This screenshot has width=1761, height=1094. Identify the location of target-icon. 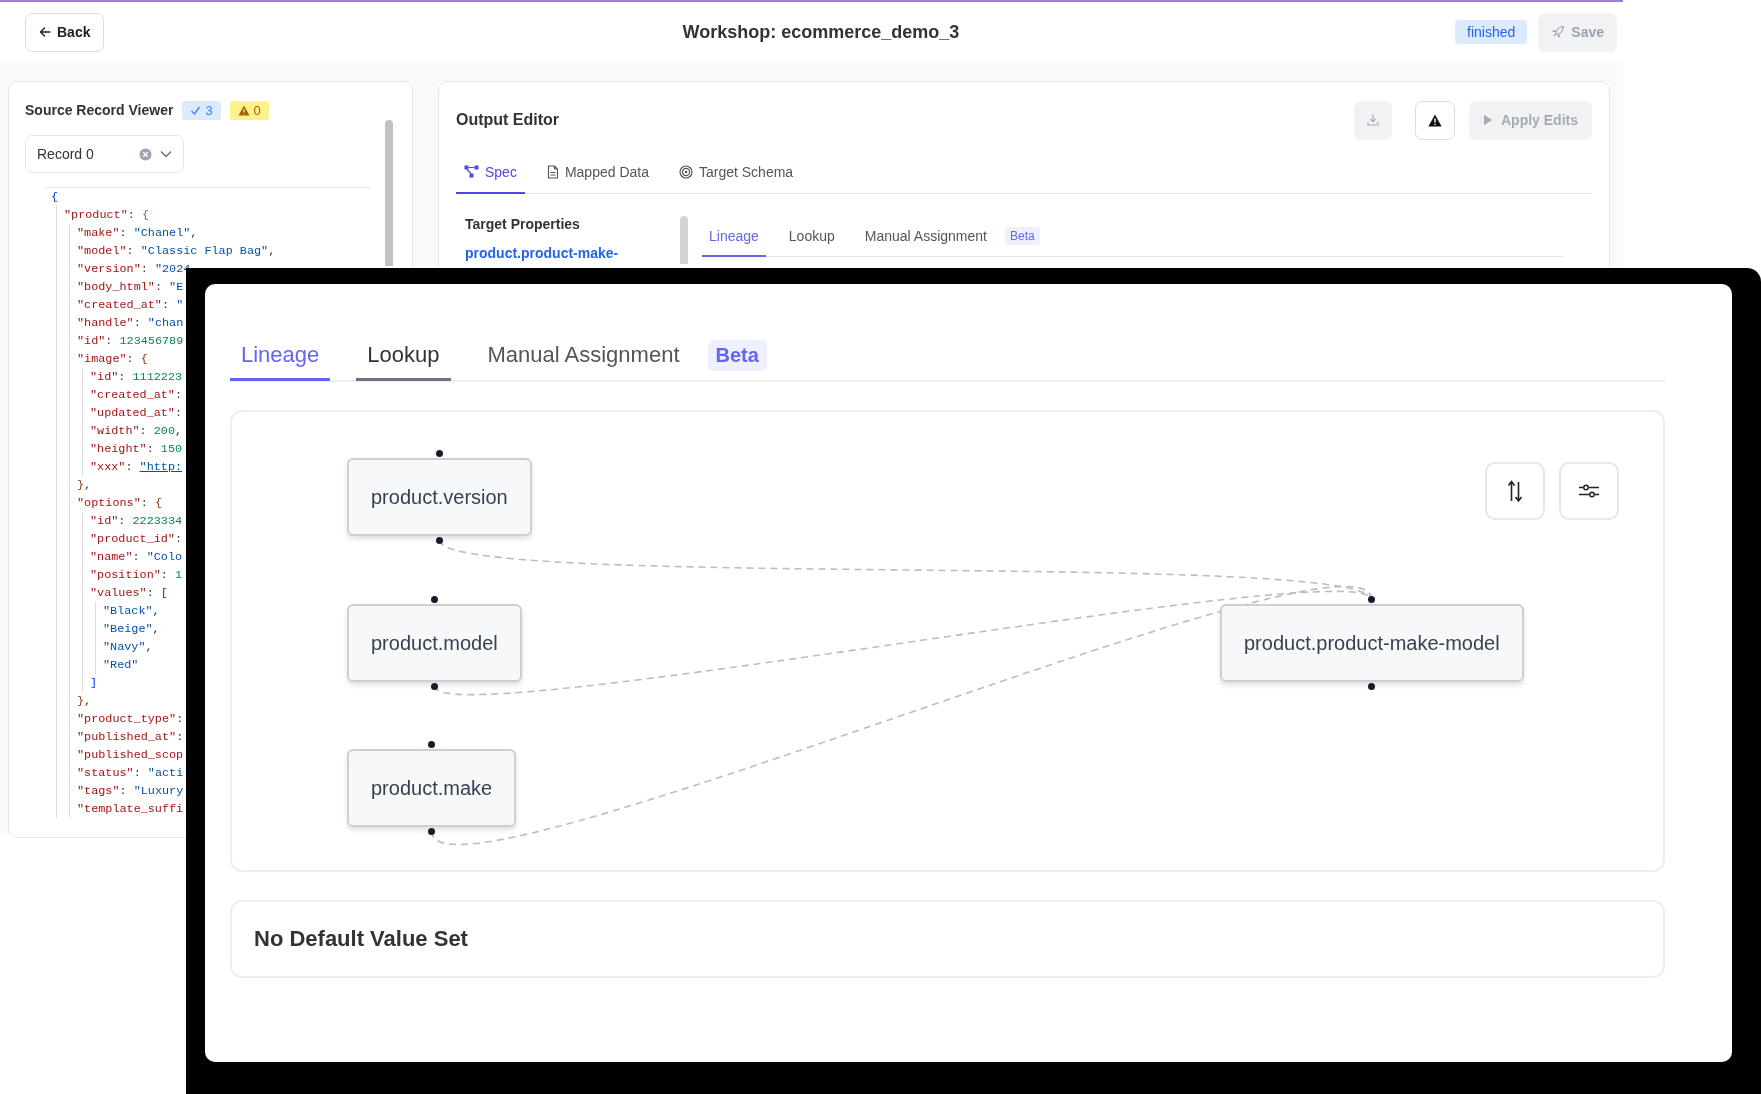
(686, 171).